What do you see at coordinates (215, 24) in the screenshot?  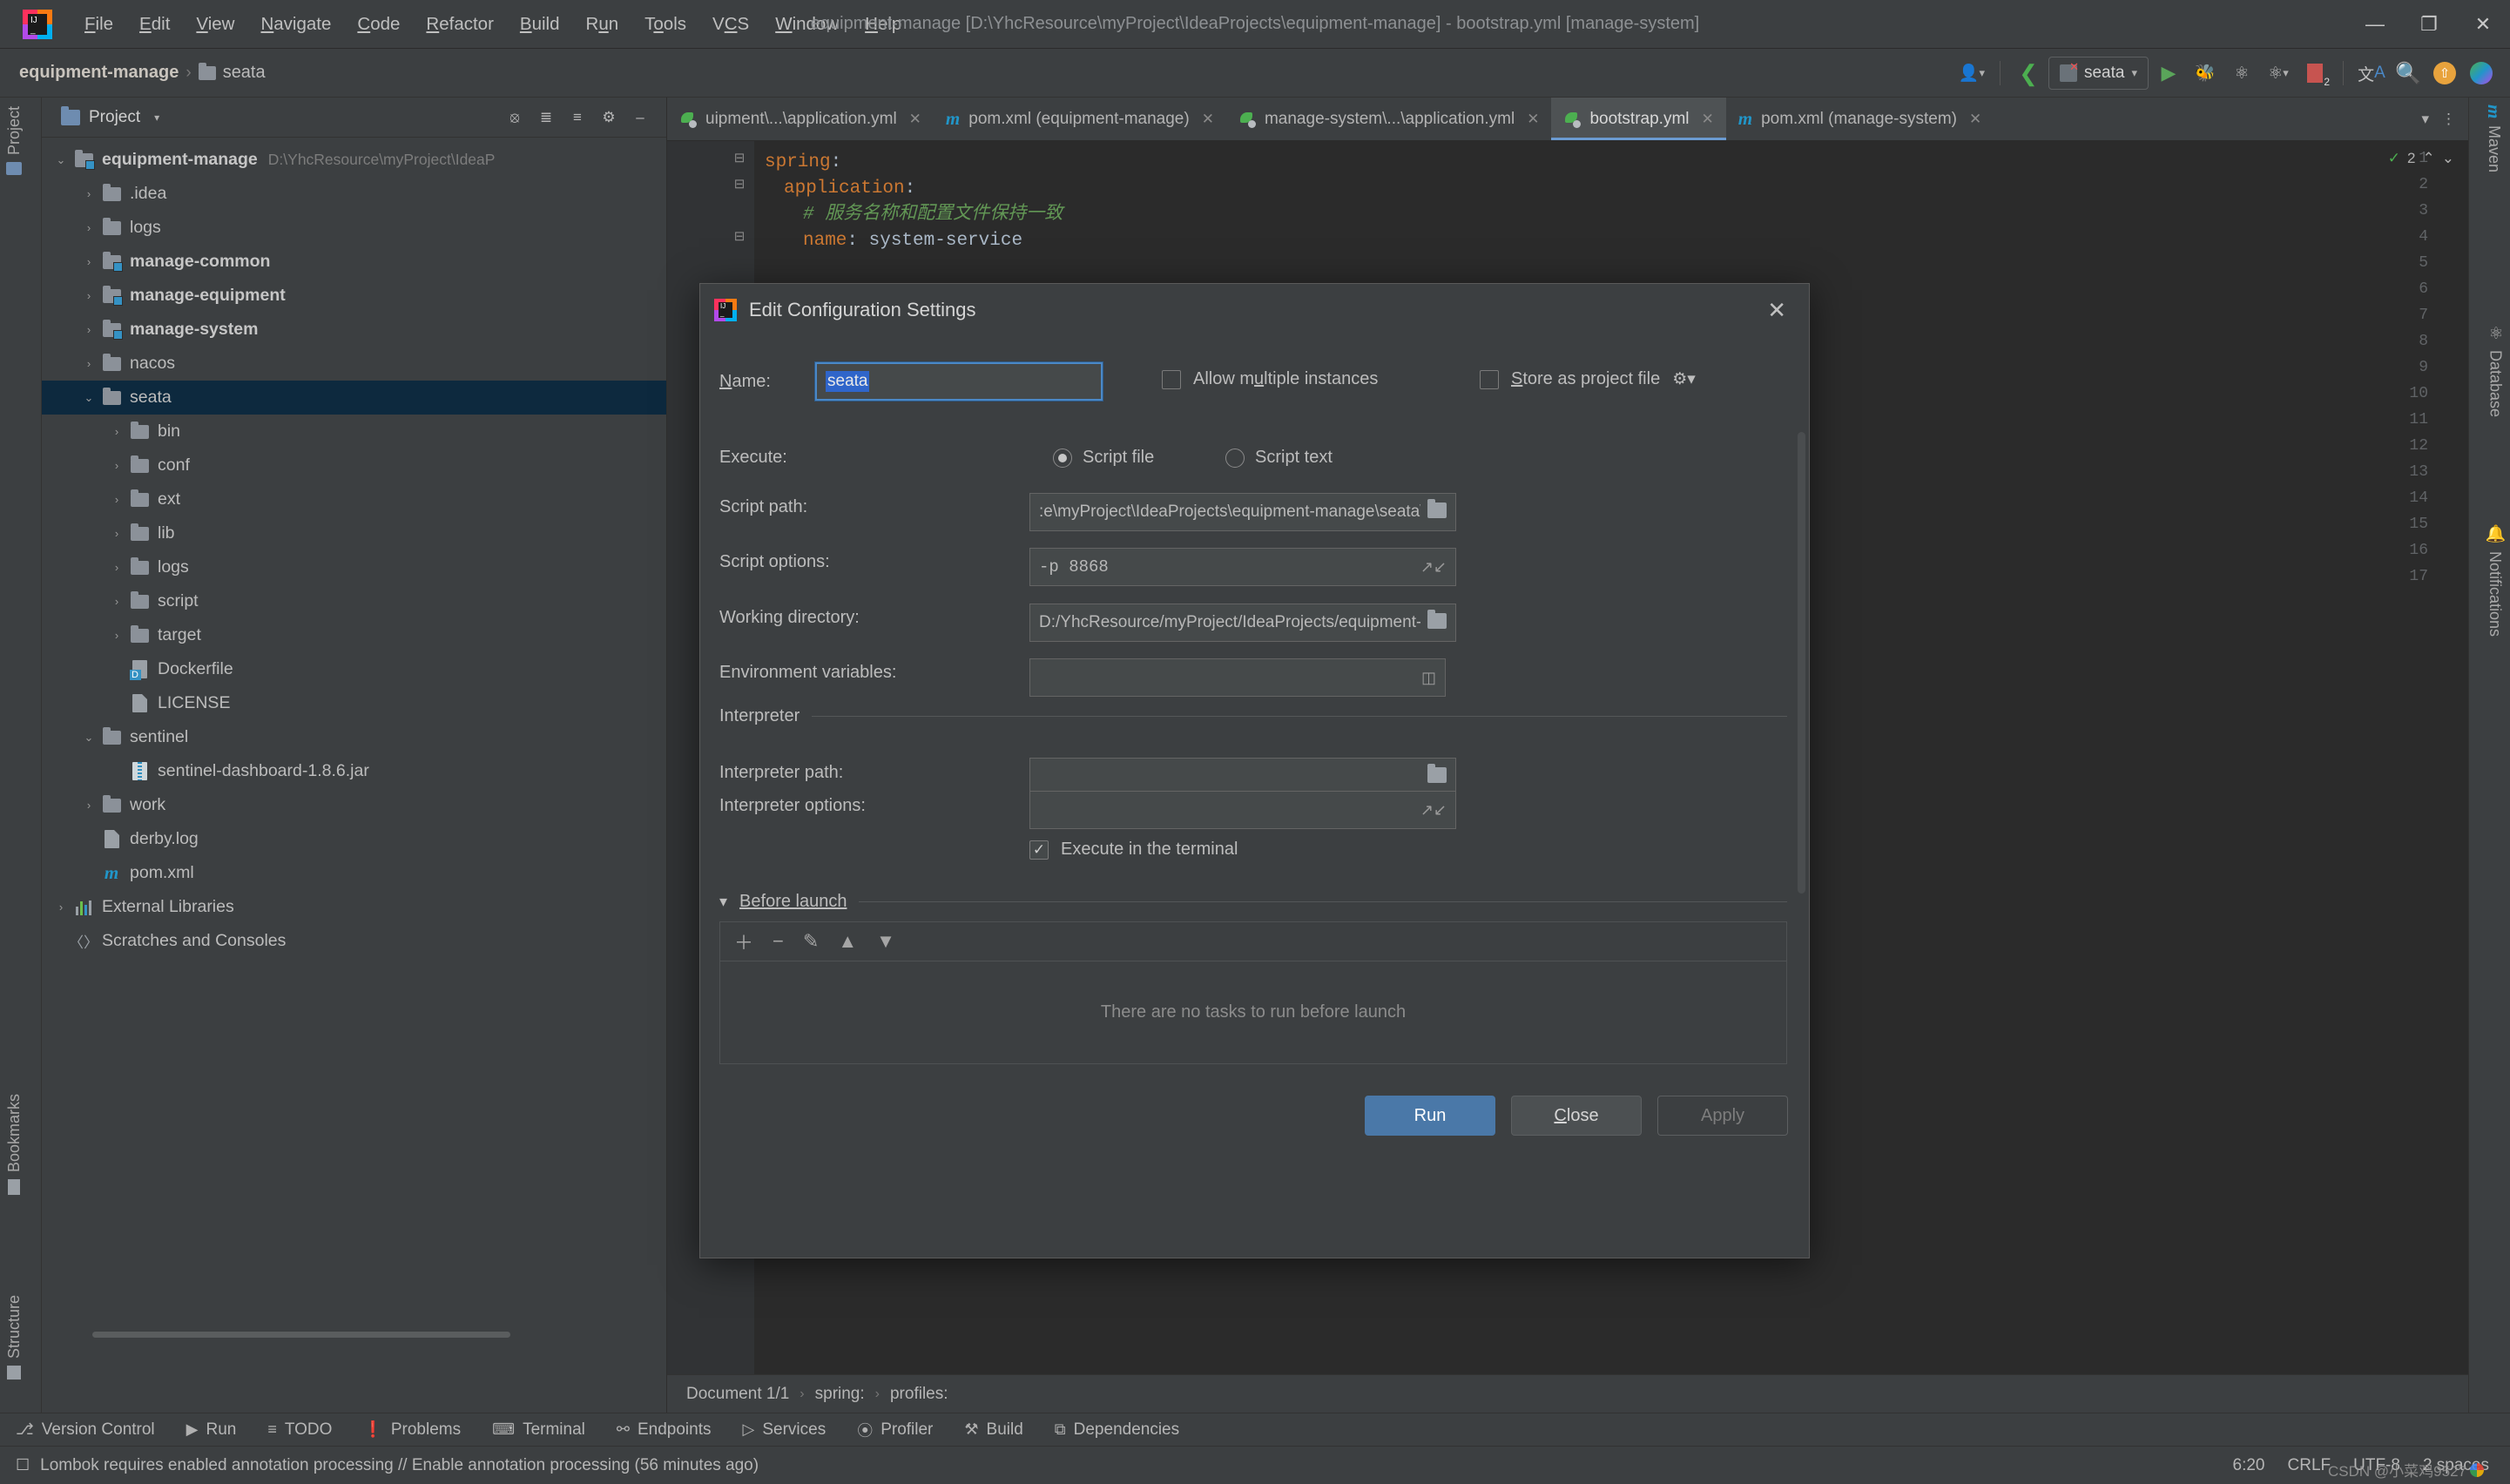 I see `menu-view: View` at bounding box center [215, 24].